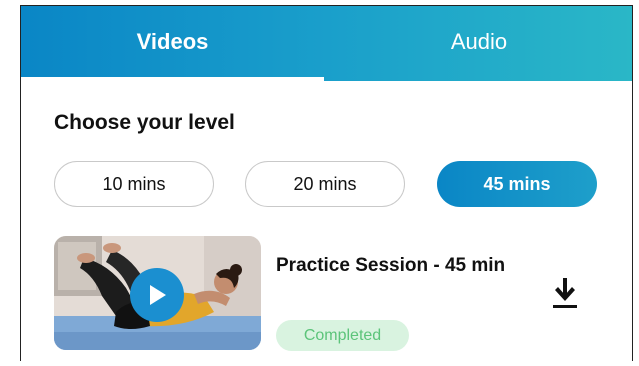  Describe the element at coordinates (391, 265) in the screenshot. I see `session-title: Practice Session - 45 min` at that location.